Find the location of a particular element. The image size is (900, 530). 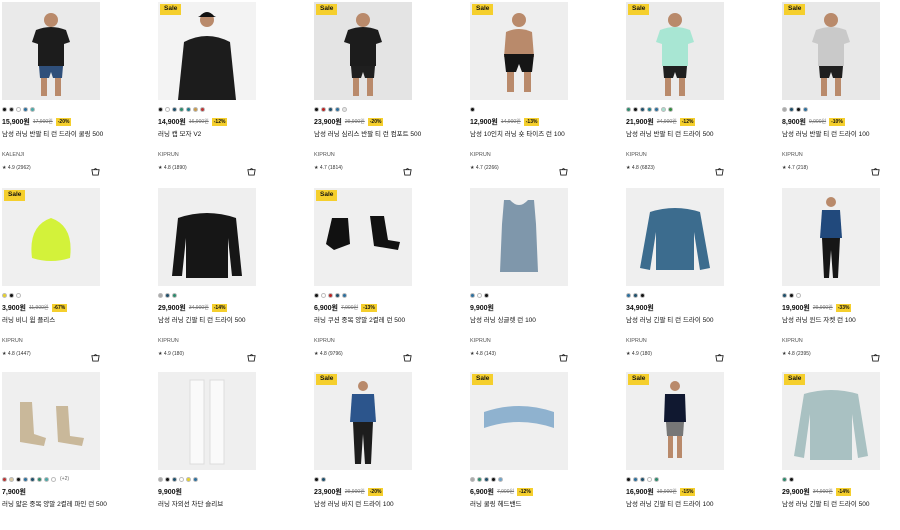

product-card: Sale 6,900원 7,900원 -12% 러닝 쿨링 헤드밴드 is located at coordinates (542, 451).